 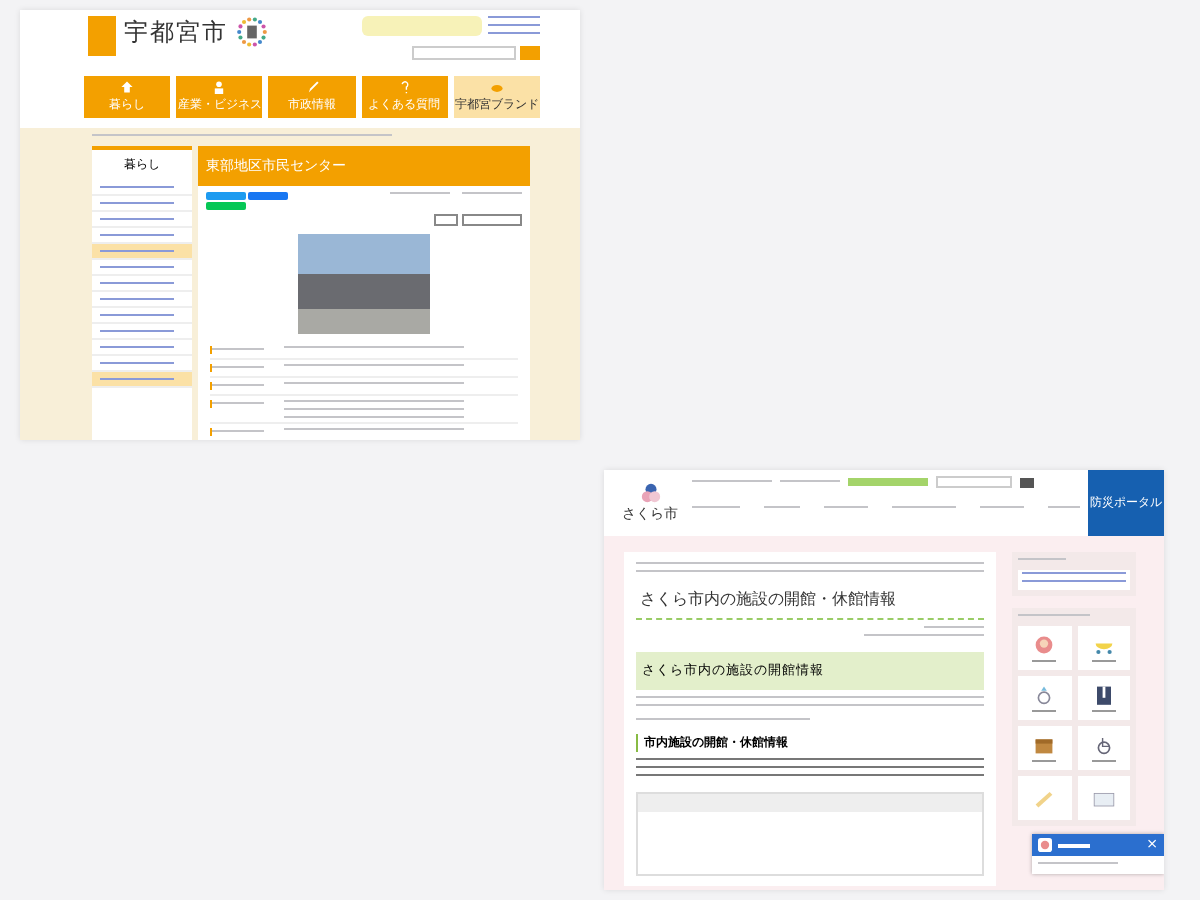 I want to click on card-icon, so click(x=1103, y=798).